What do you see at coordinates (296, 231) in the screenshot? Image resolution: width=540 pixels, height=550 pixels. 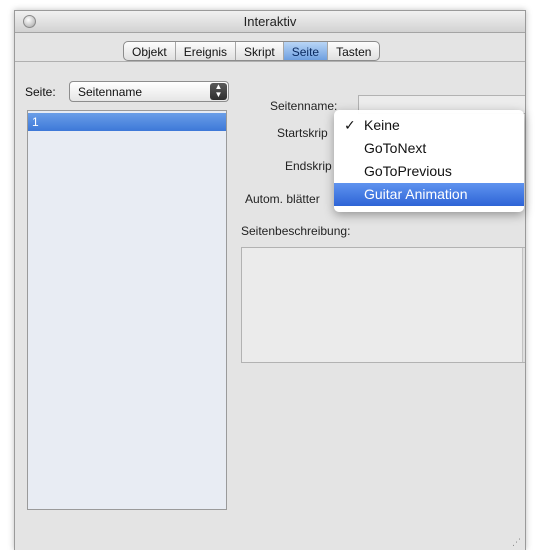 I see `page-description-label: Seitenbeschreibung:` at bounding box center [296, 231].